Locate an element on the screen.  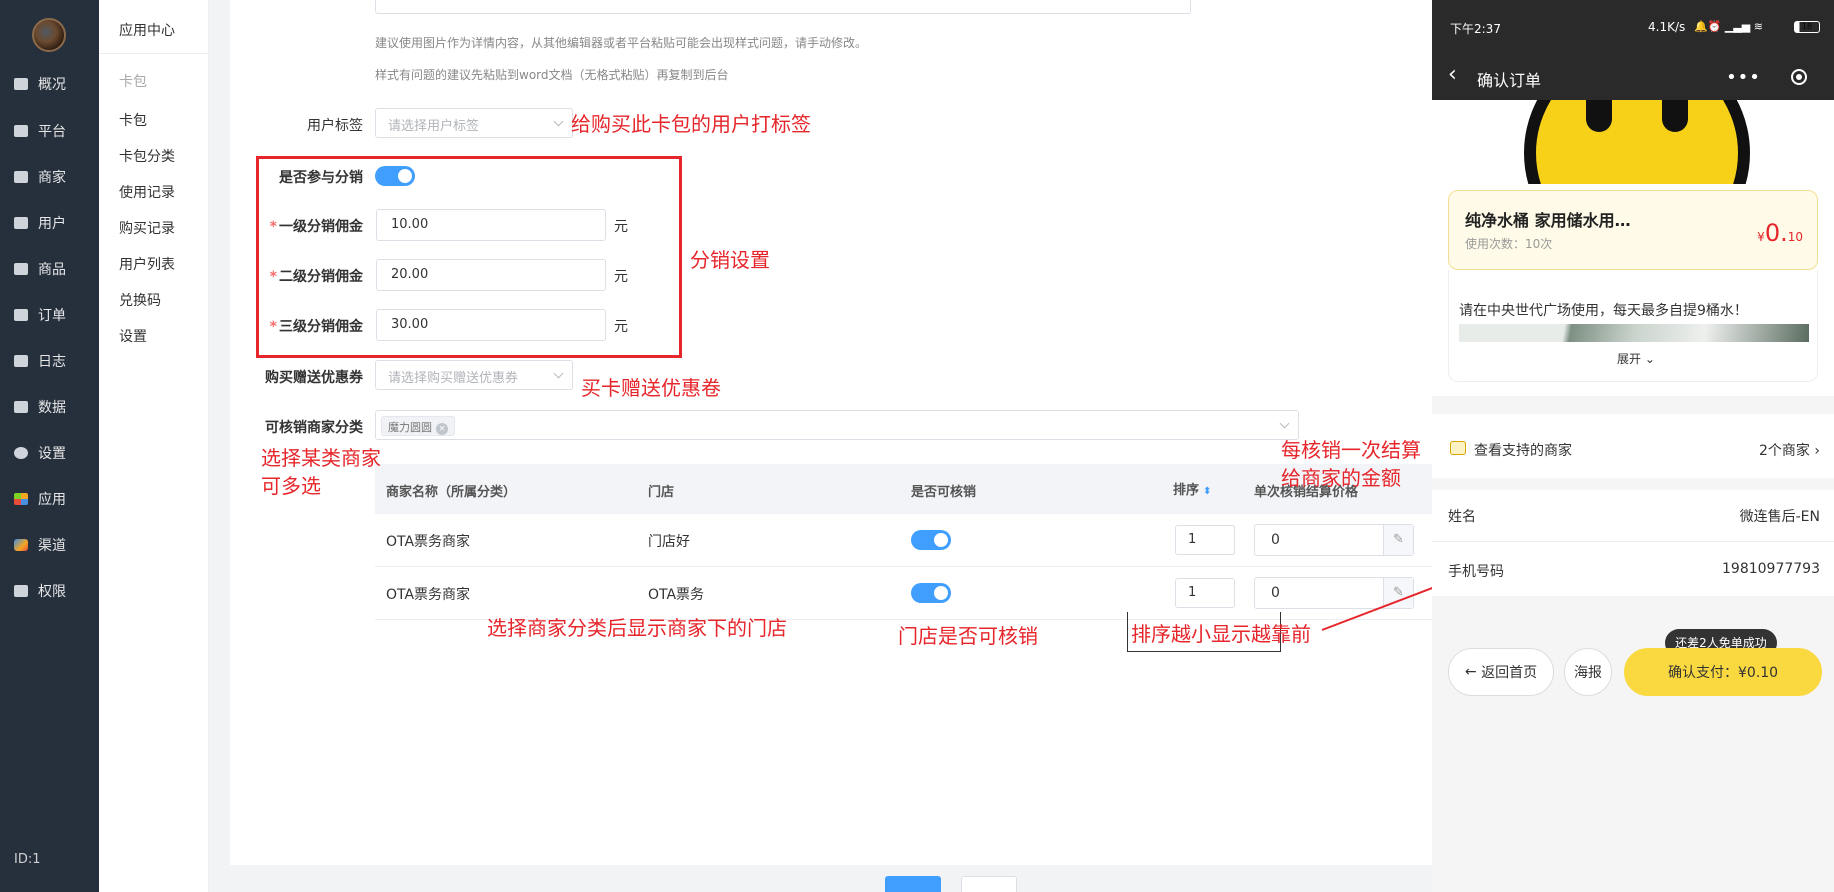
view-merchants-link: 2个商家 › is located at coordinates (1789, 450).